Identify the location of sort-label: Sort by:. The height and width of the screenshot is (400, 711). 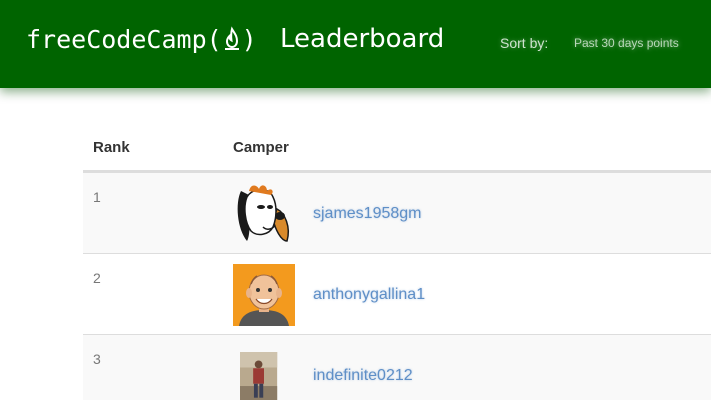
(524, 43).